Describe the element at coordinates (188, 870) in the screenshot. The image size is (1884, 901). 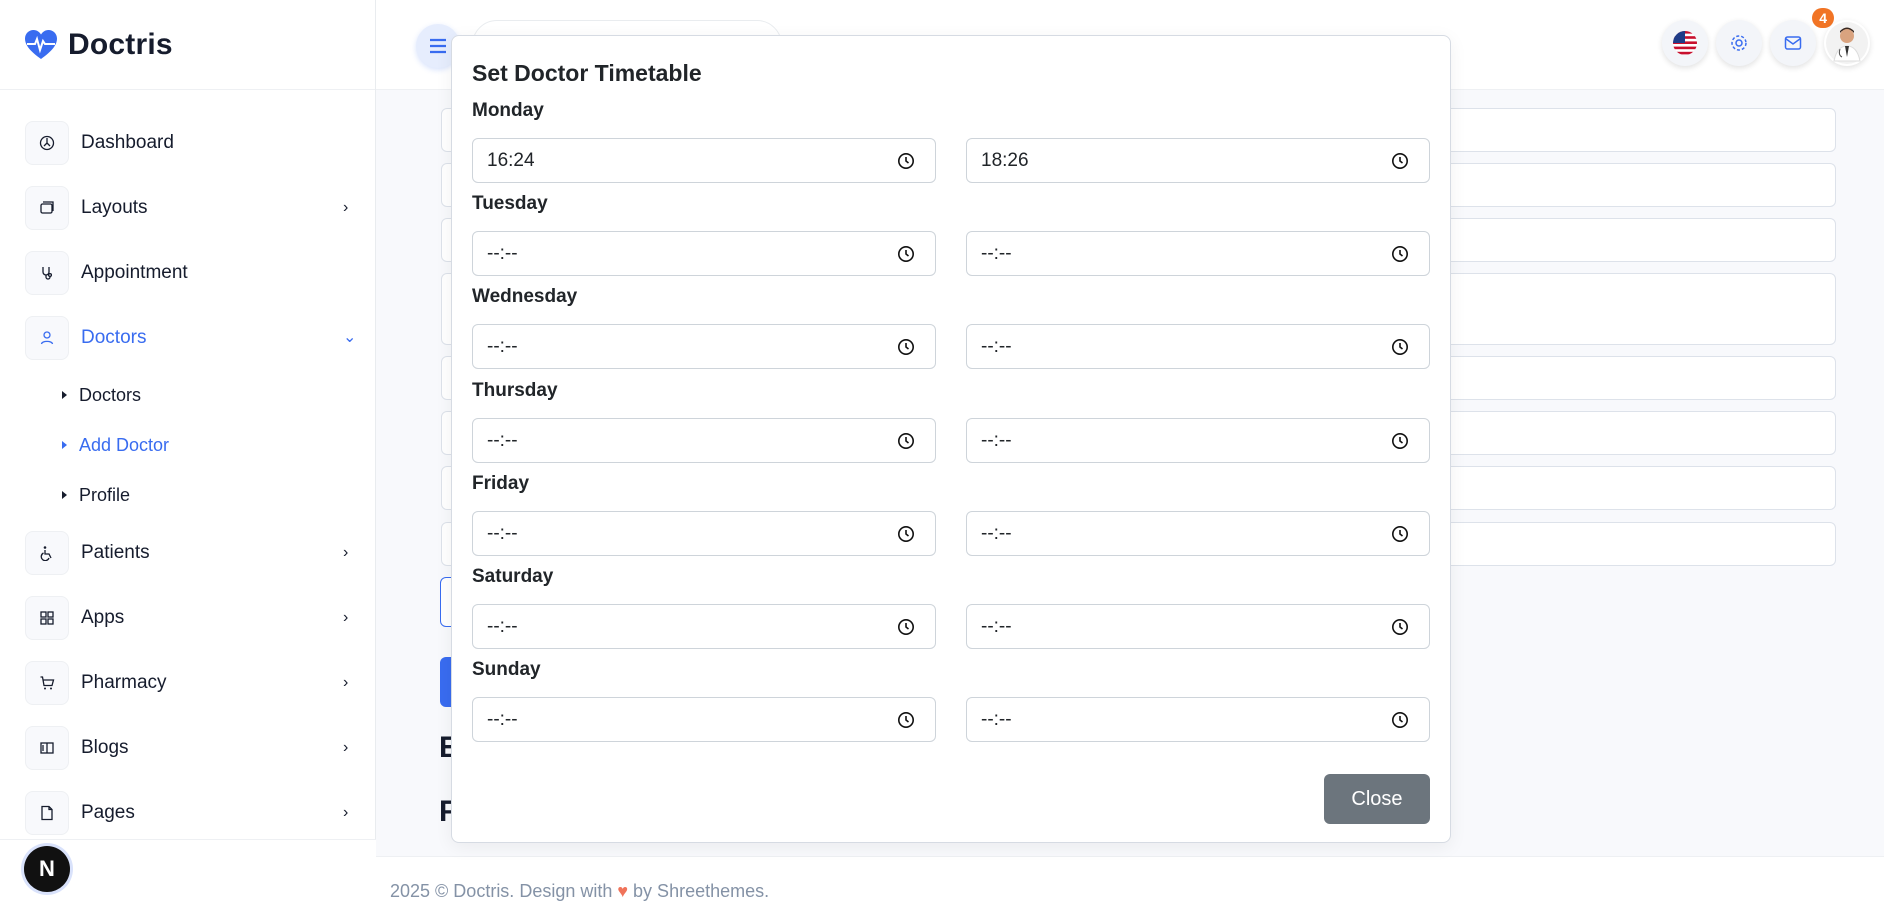
I see `sidebar-footer: N` at that location.